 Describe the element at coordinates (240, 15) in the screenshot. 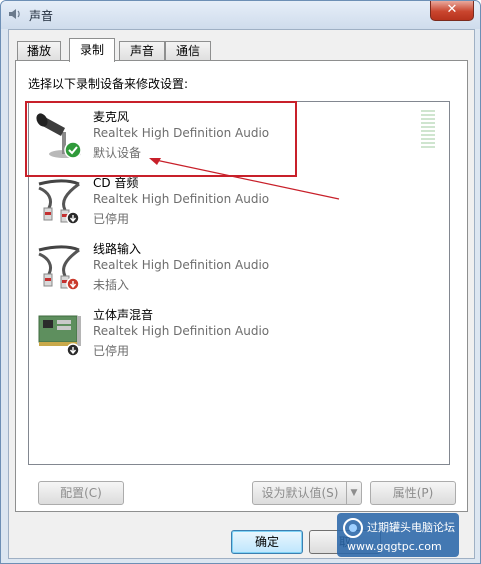

I see `title-bar: 声音 ✕` at that location.